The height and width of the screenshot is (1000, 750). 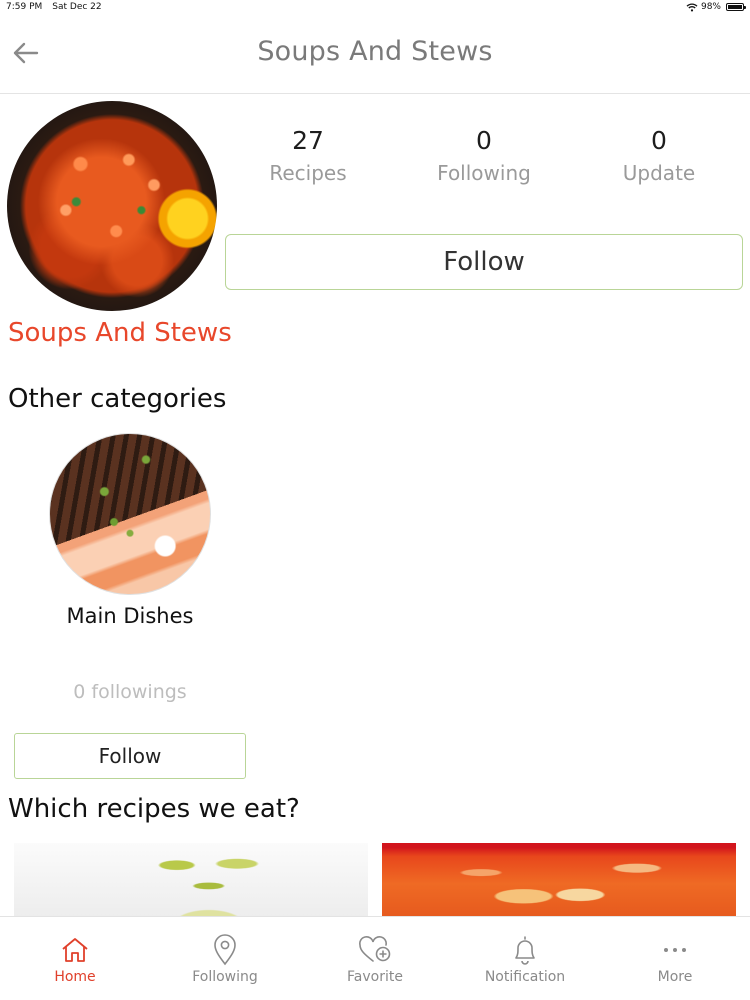 What do you see at coordinates (525, 950) in the screenshot?
I see `bell-icon` at bounding box center [525, 950].